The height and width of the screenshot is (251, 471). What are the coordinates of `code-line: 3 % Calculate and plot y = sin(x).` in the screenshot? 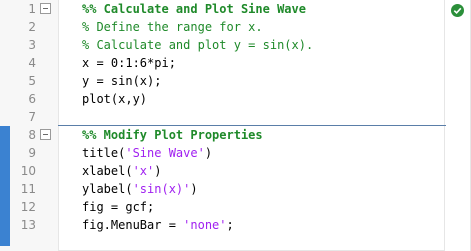 It's located at (223, 45).